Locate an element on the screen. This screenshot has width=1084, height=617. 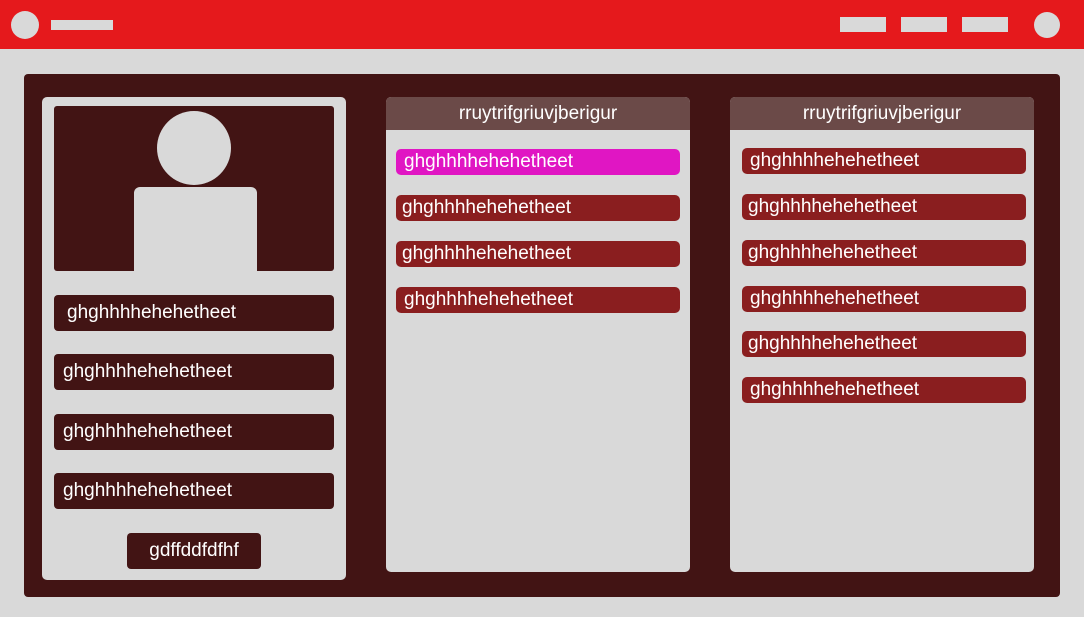
user-avatar-icon is located at coordinates (1047, 25).